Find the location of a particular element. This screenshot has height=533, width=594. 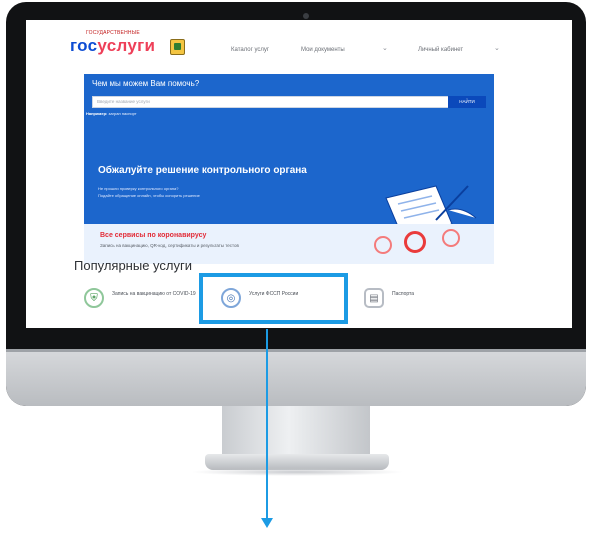

shield-icon: ⛨ is located at coordinates (94, 298).